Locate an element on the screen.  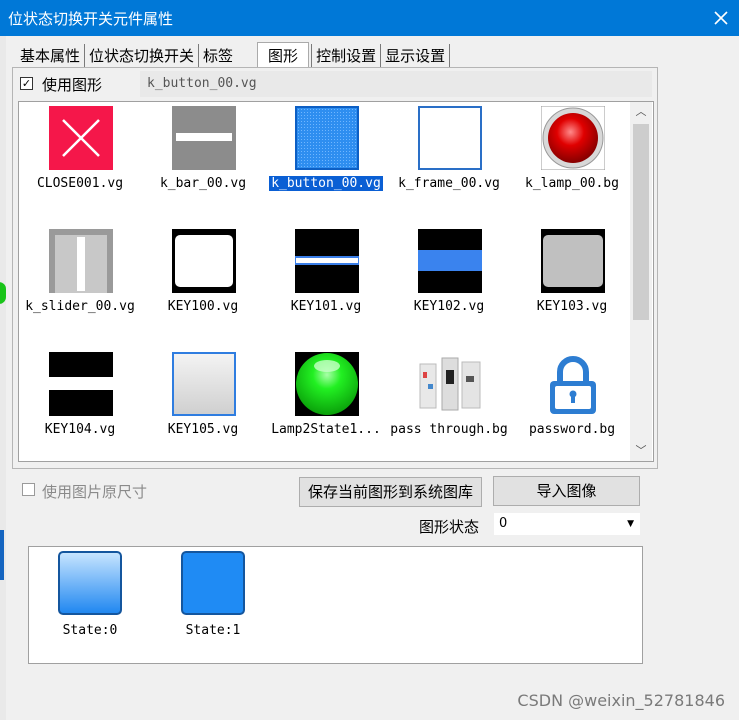
key100-icon is located at coordinates (204, 261).